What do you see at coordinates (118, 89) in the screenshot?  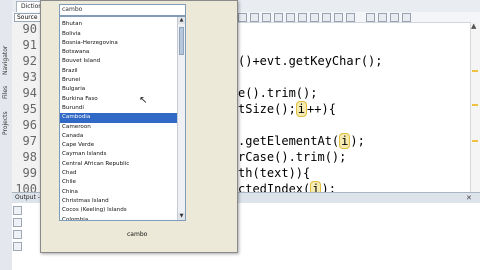 I see `list-item: Bulgaria` at bounding box center [118, 89].